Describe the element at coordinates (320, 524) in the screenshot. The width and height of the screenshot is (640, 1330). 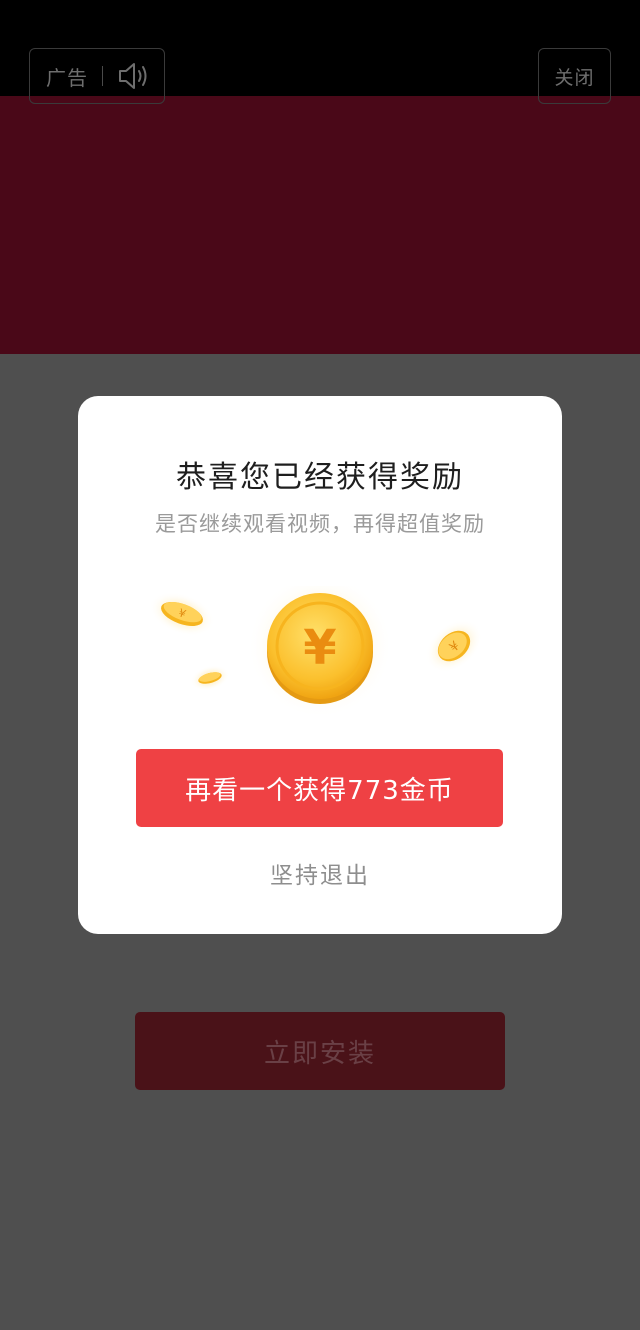
I see `dialog-subtitle: 是否继续观看视频，再得超值奖励` at that location.